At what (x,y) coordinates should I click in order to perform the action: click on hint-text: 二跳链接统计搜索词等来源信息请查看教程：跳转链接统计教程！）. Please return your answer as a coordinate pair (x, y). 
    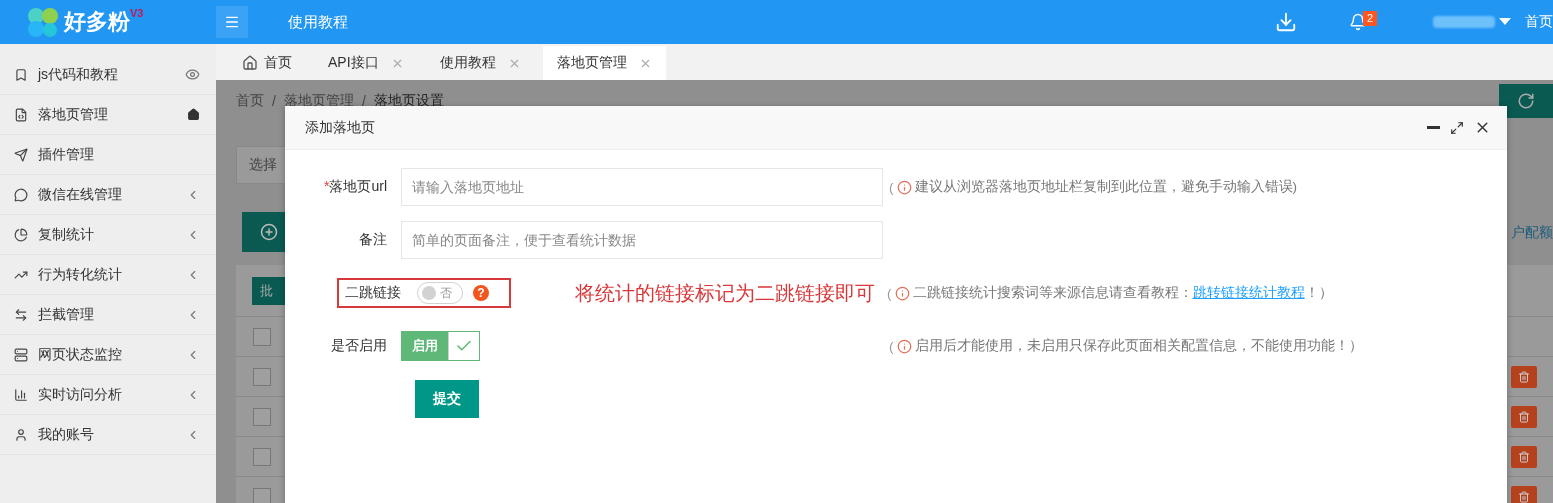
    Looking at the image, I should click on (1122, 293).